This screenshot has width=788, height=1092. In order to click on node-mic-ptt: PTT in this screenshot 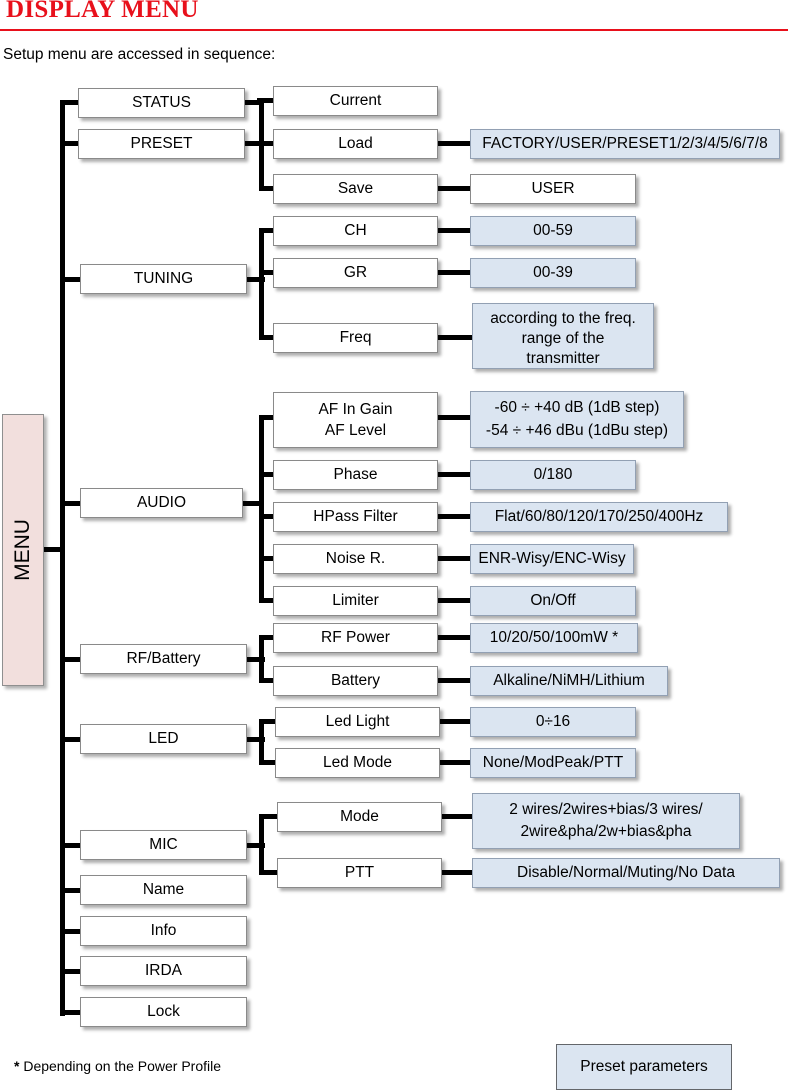, I will do `click(359, 873)`.